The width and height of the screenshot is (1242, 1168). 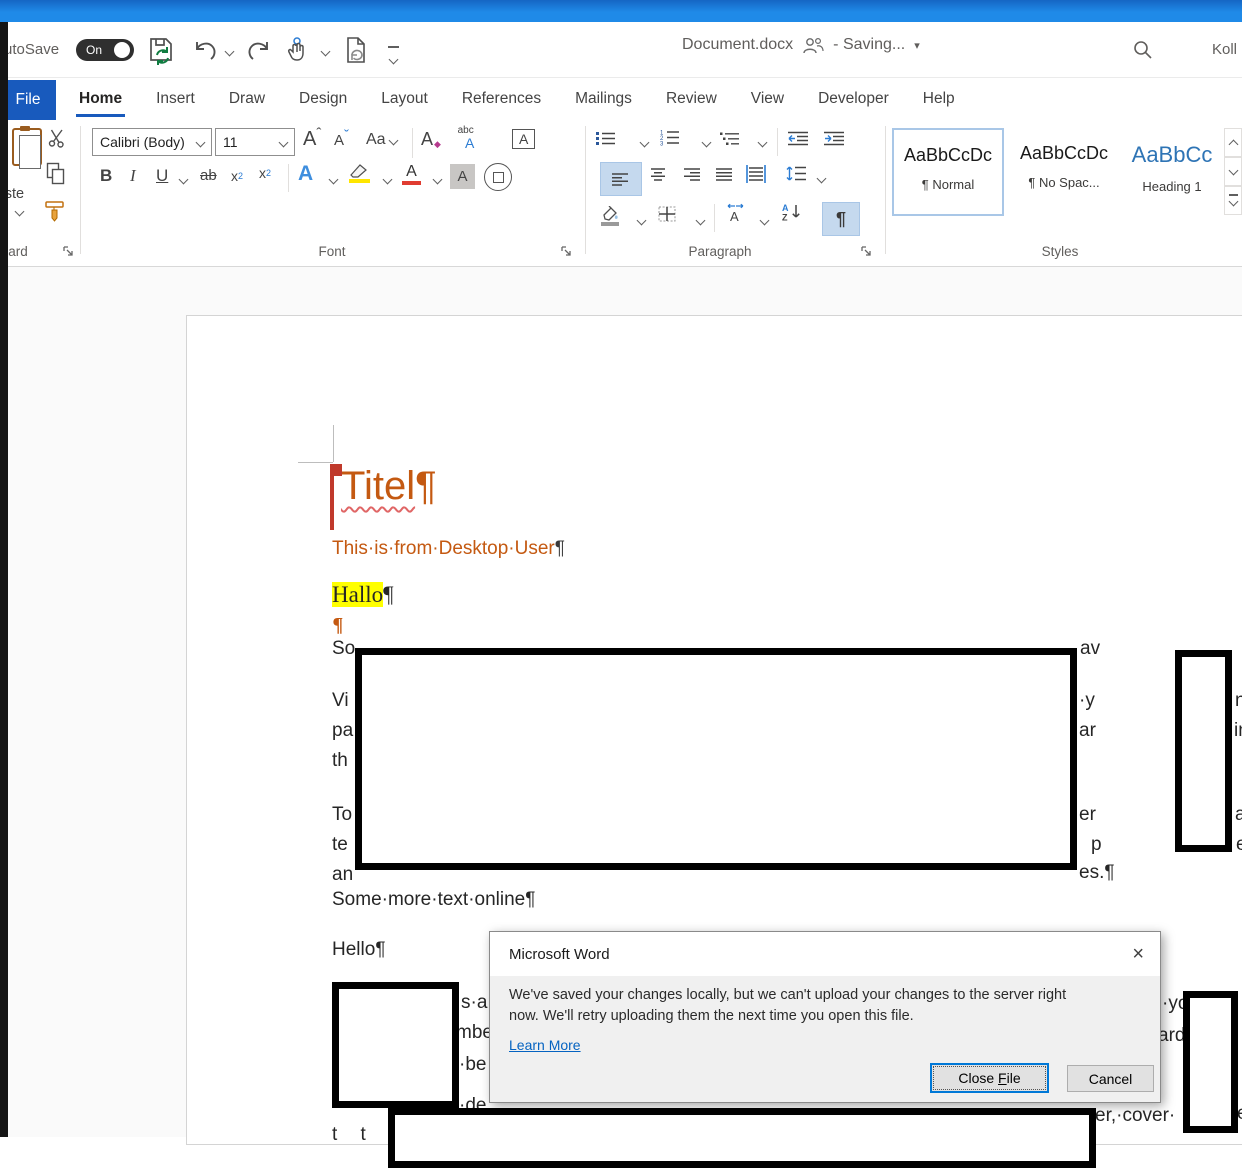 What do you see at coordinates (340, 700) in the screenshot?
I see `doc-fragment: Vi` at bounding box center [340, 700].